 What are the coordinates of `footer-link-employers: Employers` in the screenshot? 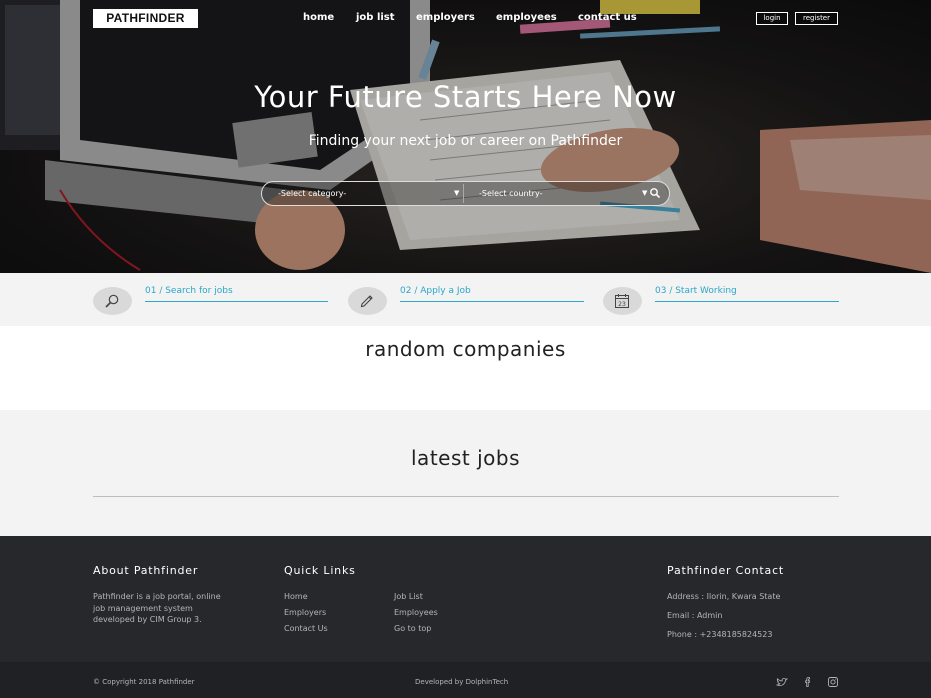 It's located at (305, 612).